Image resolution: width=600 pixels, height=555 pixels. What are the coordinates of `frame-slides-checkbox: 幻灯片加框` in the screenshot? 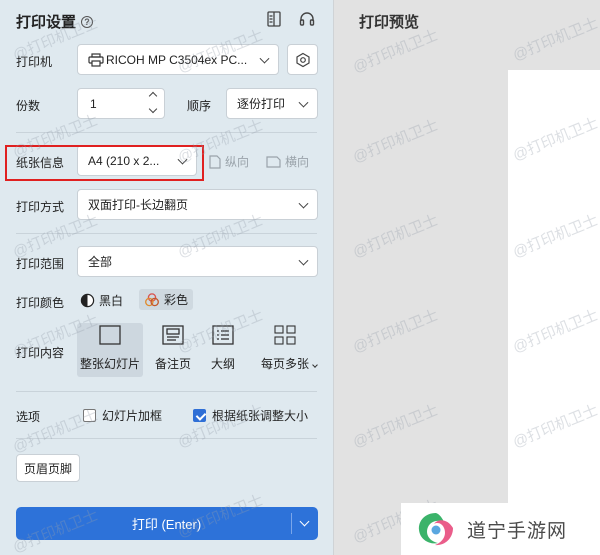 It's located at (122, 415).